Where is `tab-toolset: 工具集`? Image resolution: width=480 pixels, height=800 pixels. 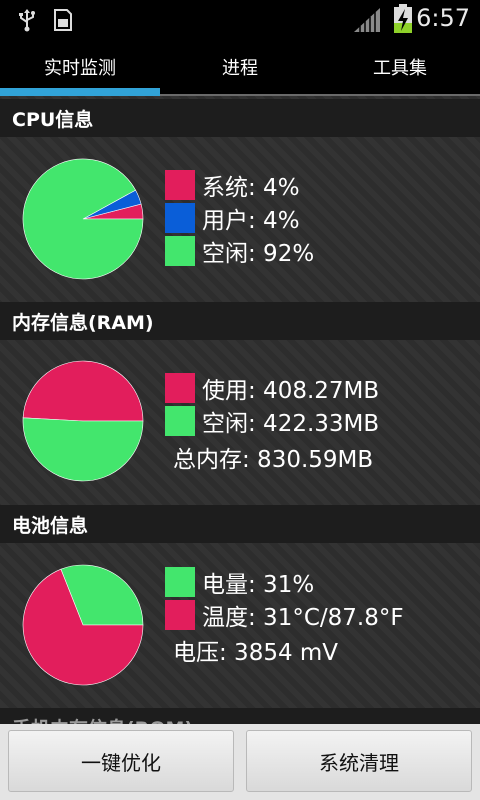 tab-toolset: 工具集 is located at coordinates (400, 67).